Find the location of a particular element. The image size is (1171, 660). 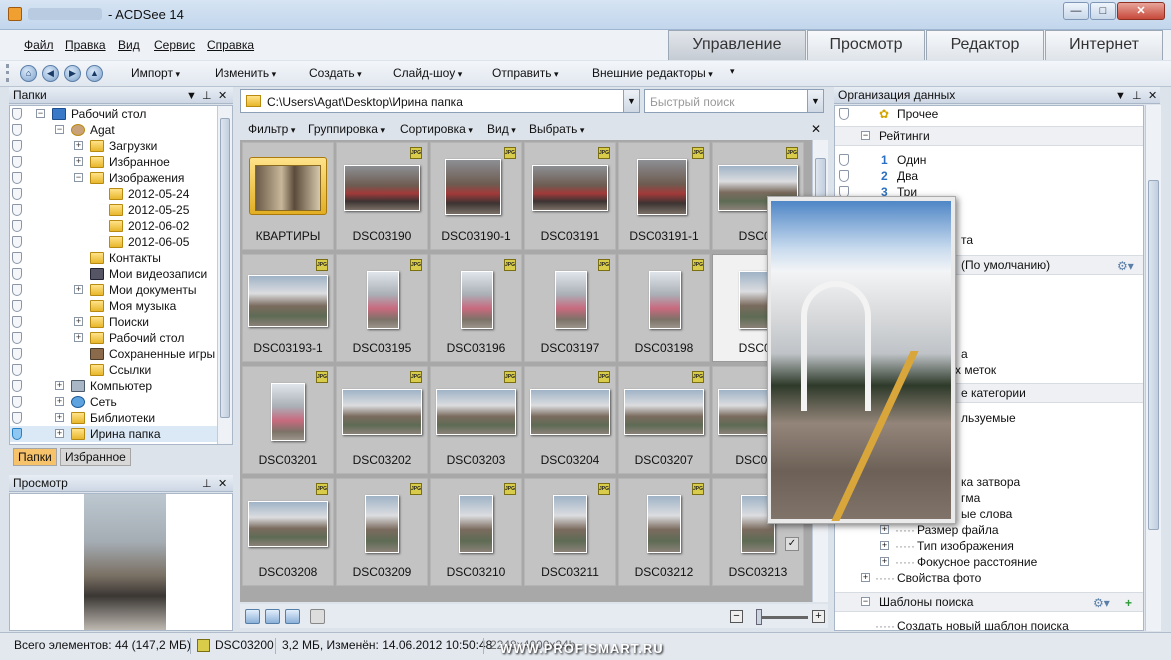

tree-item-selected: + Ирина папка is located at coordinates (120, 434).